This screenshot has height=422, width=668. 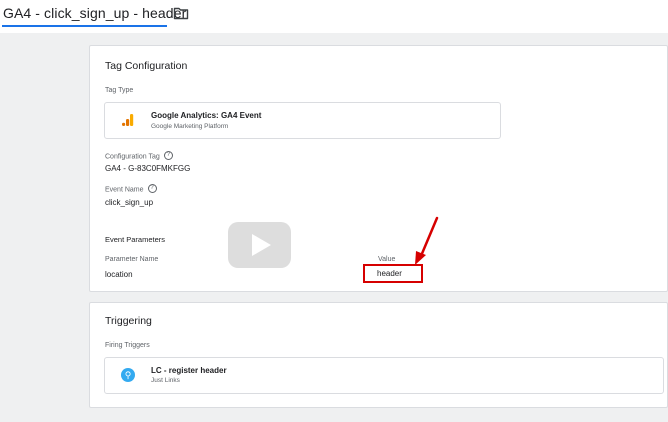 What do you see at coordinates (94, 13) in the screenshot?
I see `tag-title: GA4 - click_sign_up - header` at bounding box center [94, 13].